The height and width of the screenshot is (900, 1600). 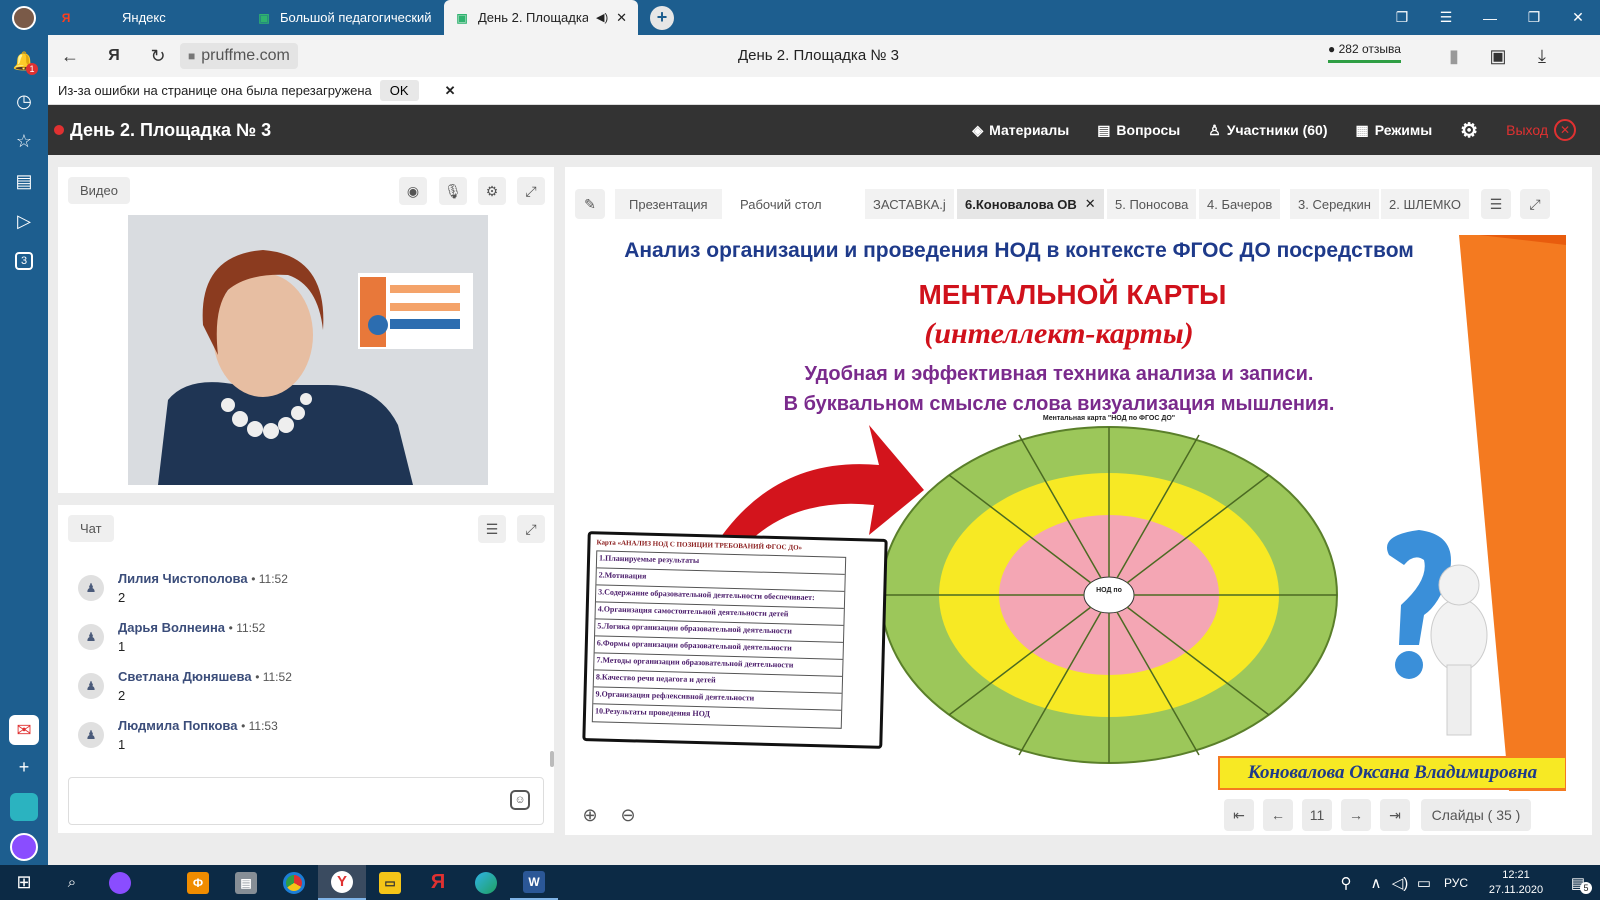 I want to click on collections-icon: ▤, so click(x=24, y=181).